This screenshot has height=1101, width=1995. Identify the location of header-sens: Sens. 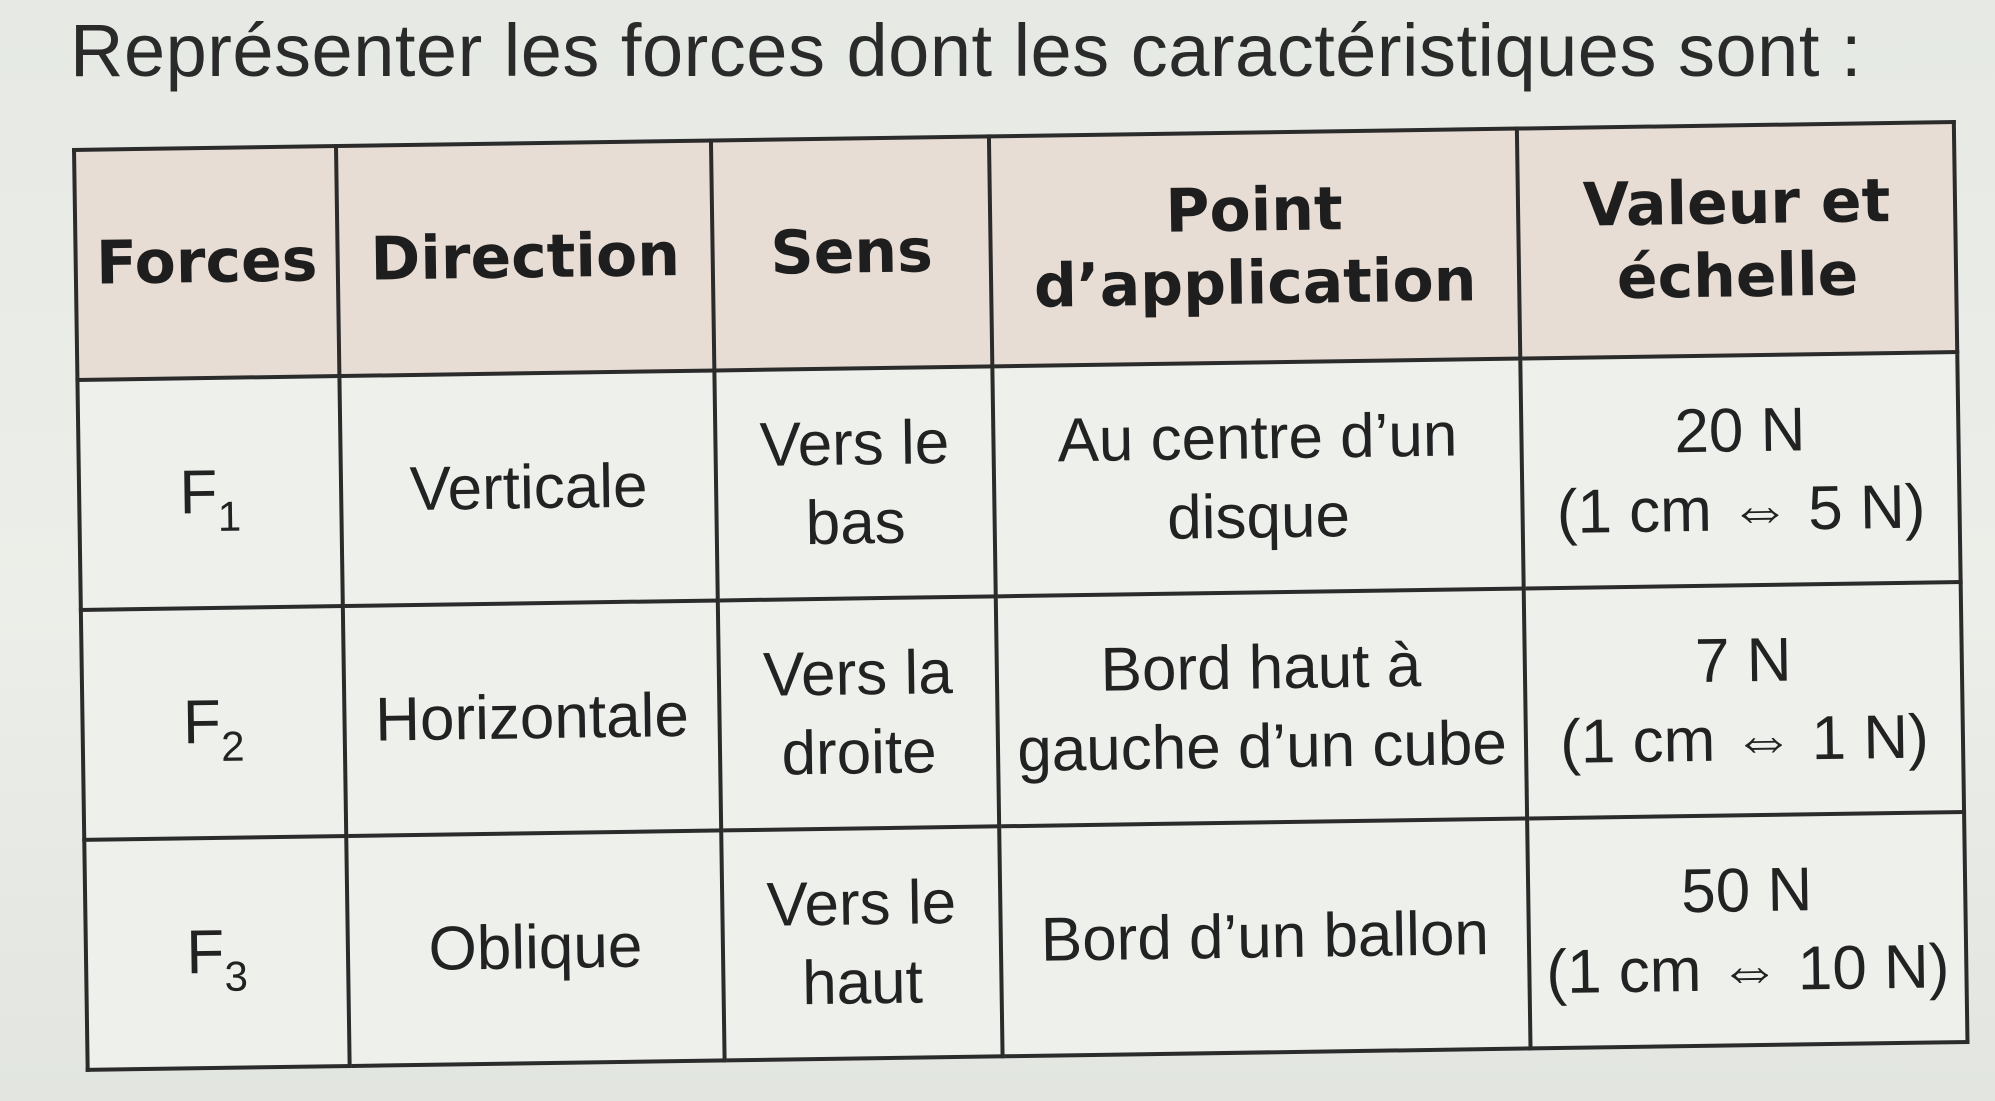
(851, 253).